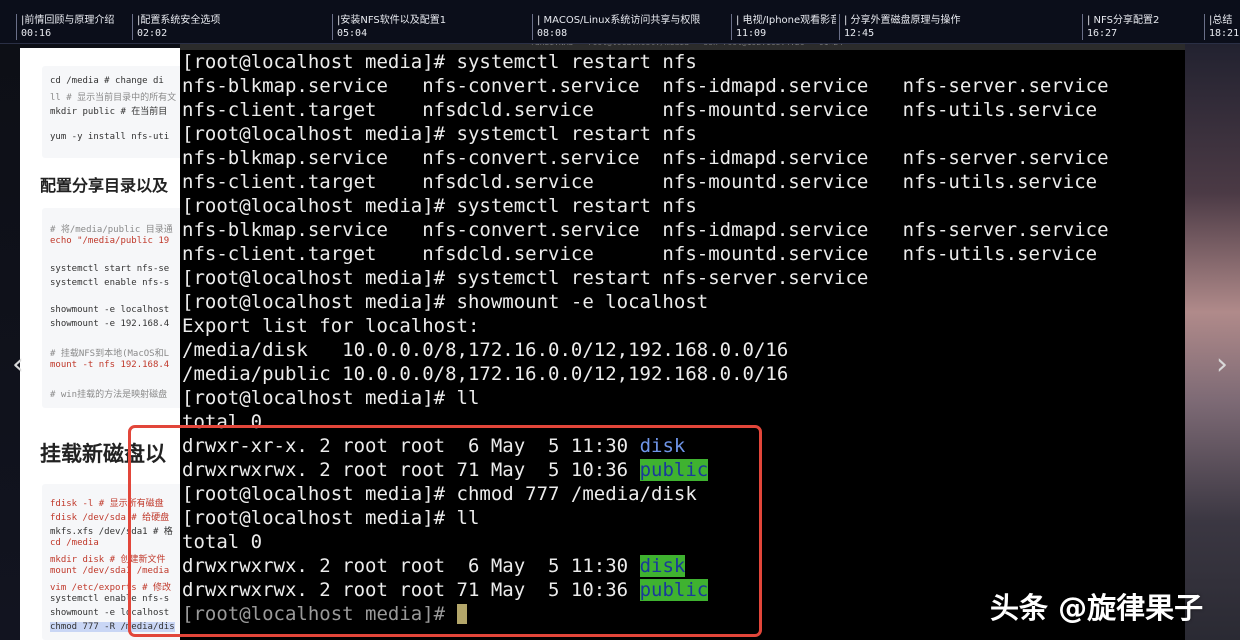 This screenshot has width=1240, height=640. Describe the element at coordinates (1224, 33) in the screenshot. I see `chapter-time: 18:21` at that location.